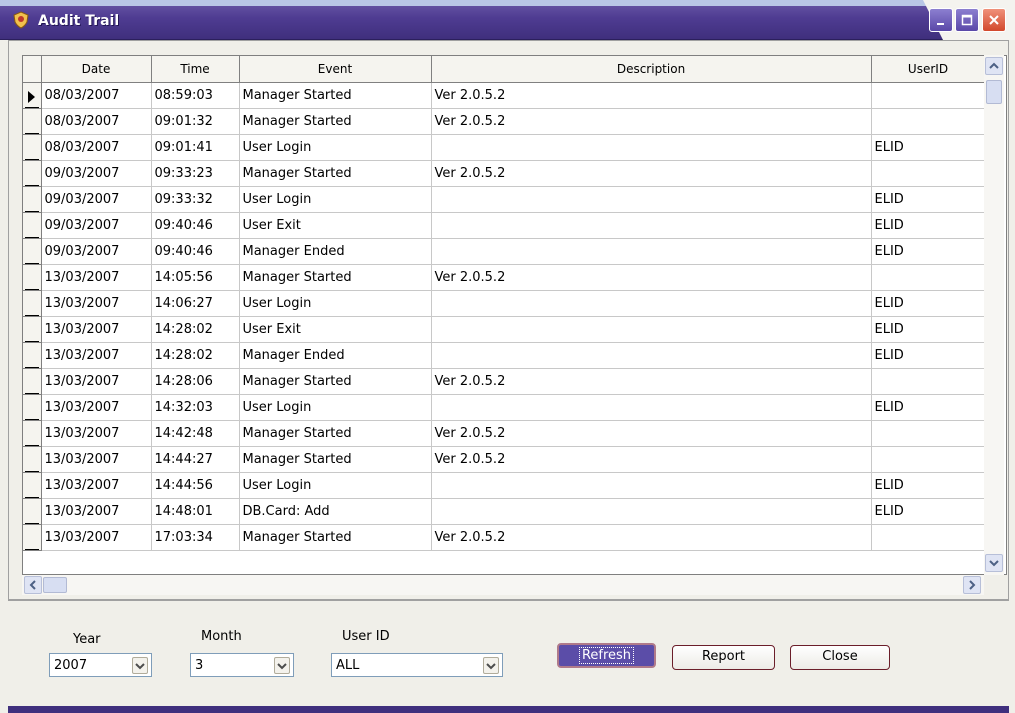 This screenshot has height=713, width=1015. What do you see at coordinates (195, 95) in the screenshot?
I see `cell-time: 08:59:03` at bounding box center [195, 95].